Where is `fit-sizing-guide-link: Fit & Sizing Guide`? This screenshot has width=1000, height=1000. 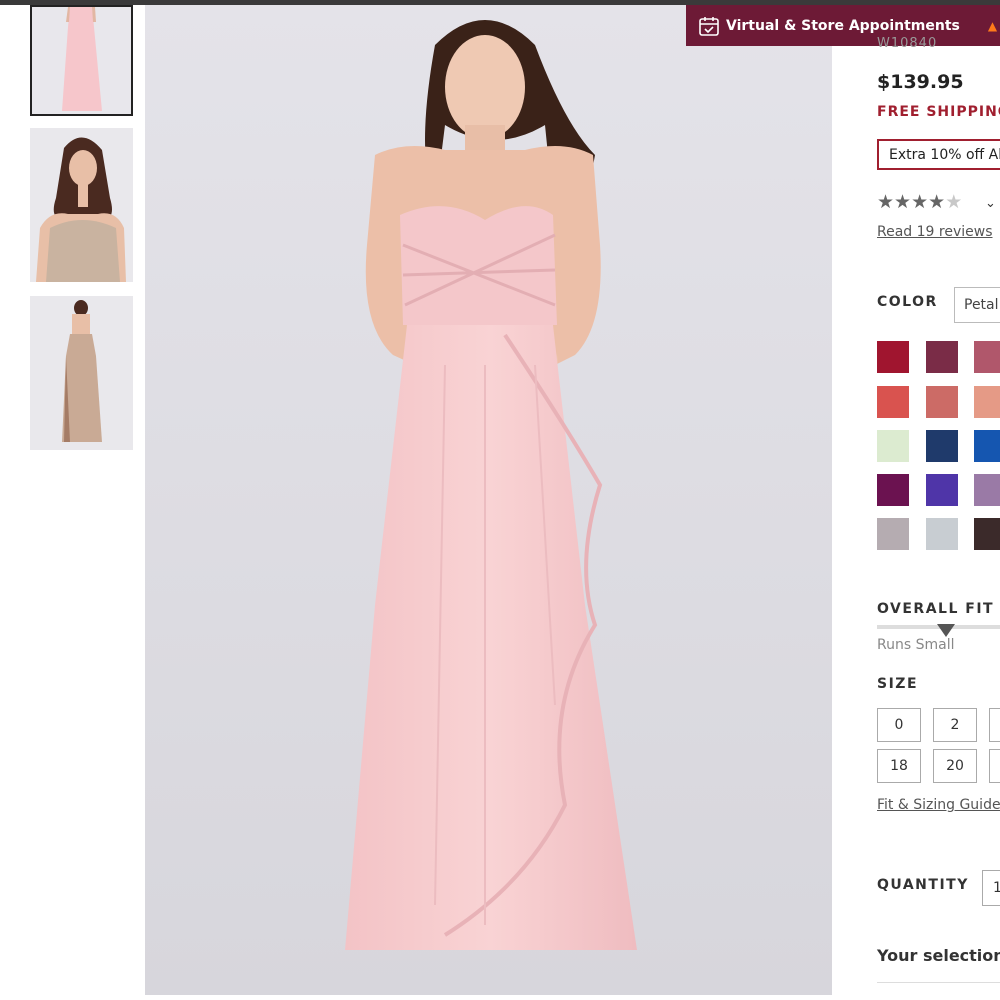
fit-sizing-guide-link: Fit & Sizing Guide is located at coordinates (938, 805).